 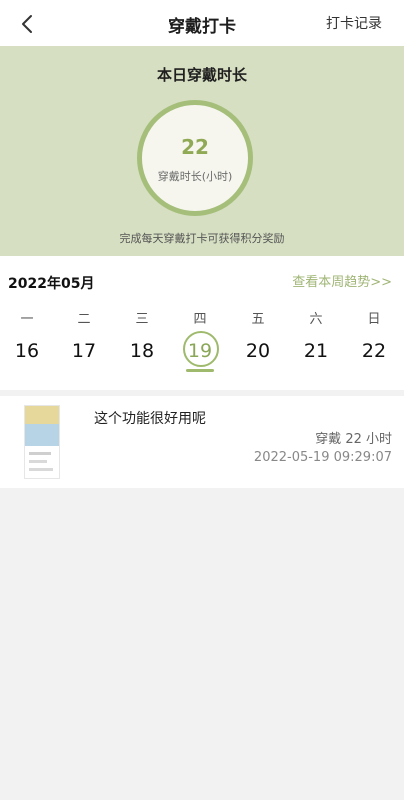 What do you see at coordinates (374, 319) in the screenshot?
I see `weekday-sun: 日` at bounding box center [374, 319].